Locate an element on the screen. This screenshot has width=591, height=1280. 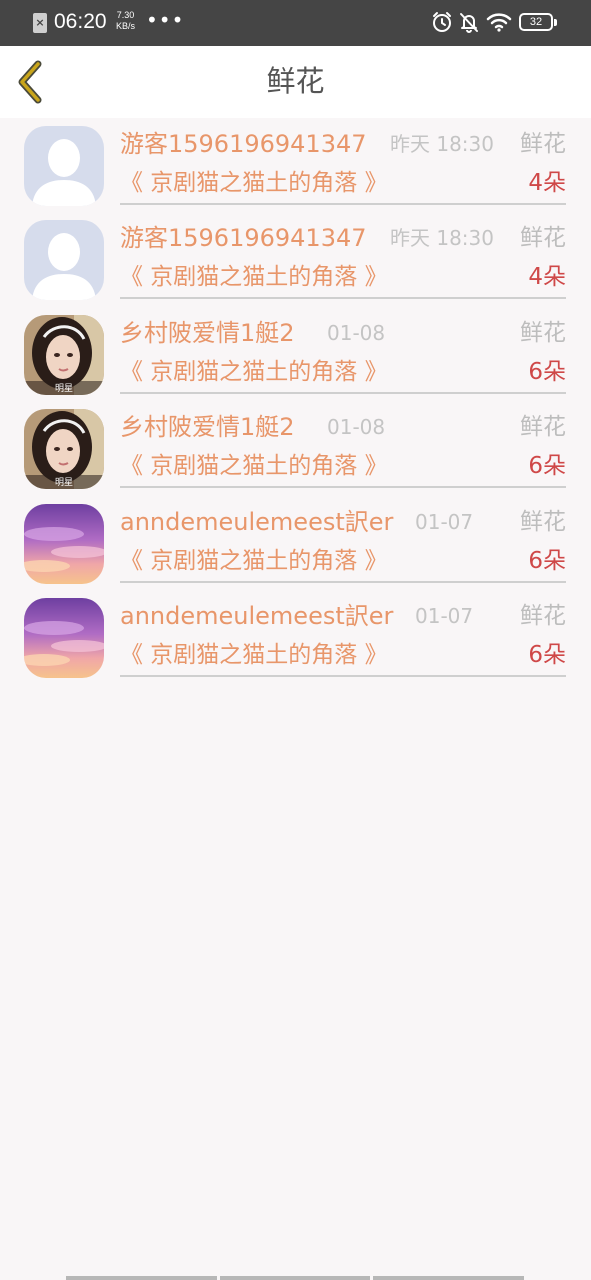
status-bar: × 06:20 7.30 KB/s ••• 32 is located at coordinates (295, 23).